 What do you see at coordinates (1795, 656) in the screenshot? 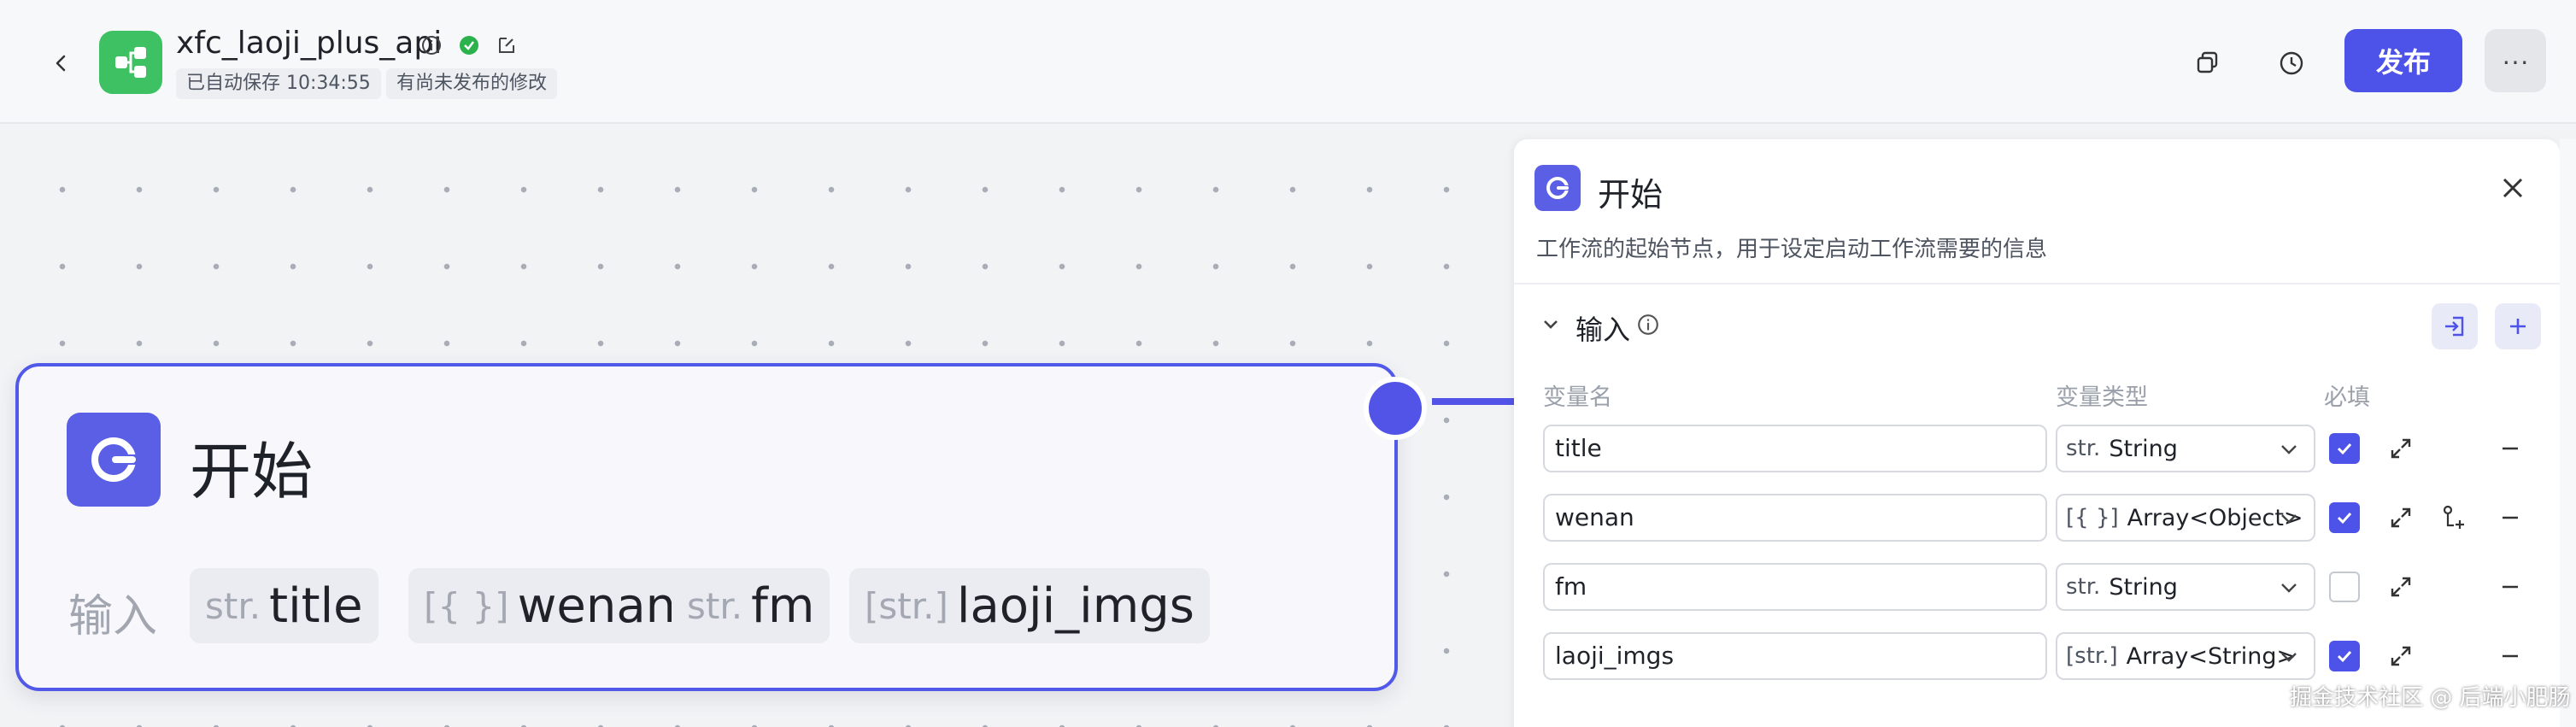
I see `variable-name-input: laoji_imgs` at bounding box center [1795, 656].